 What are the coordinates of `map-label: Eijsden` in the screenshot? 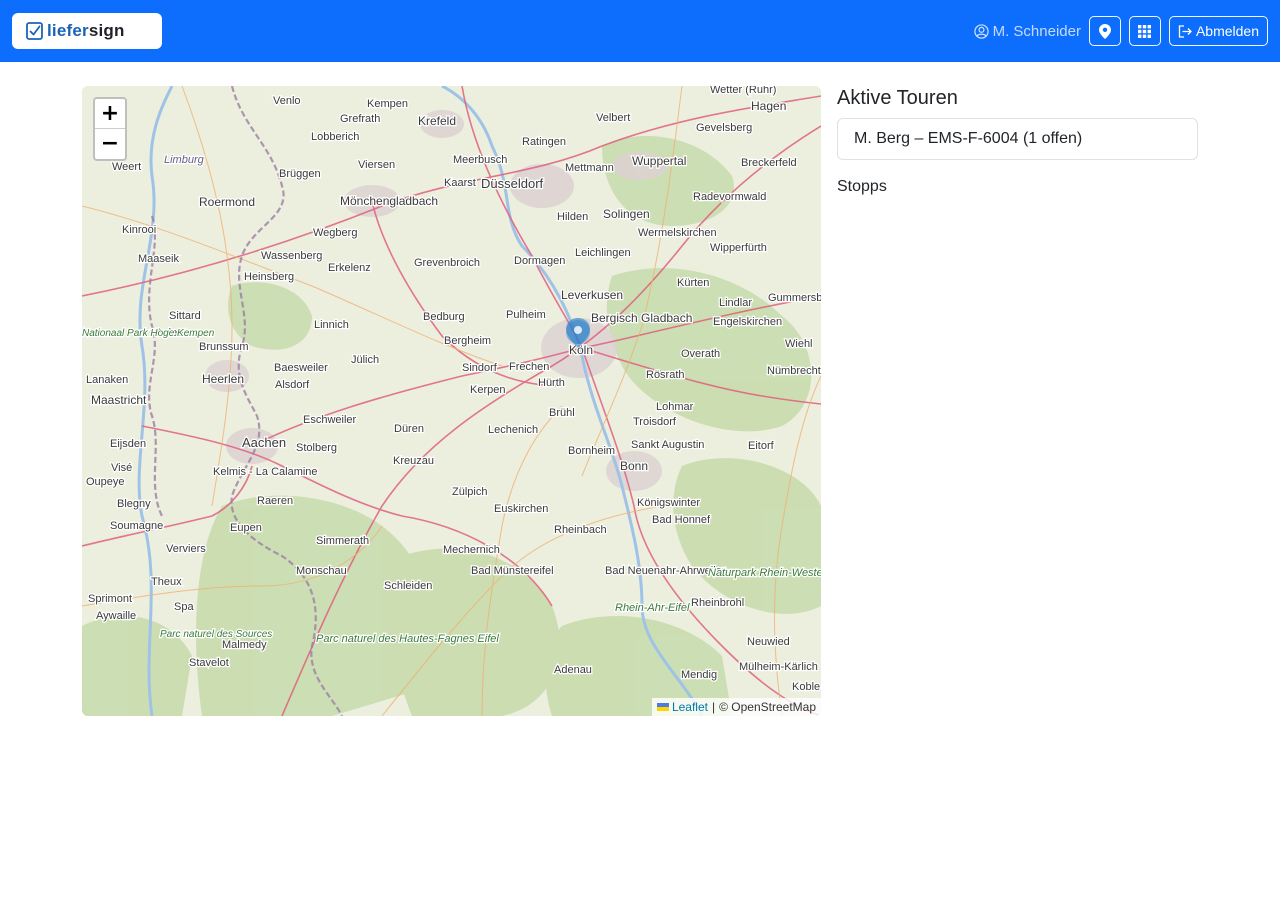 It's located at (128, 444).